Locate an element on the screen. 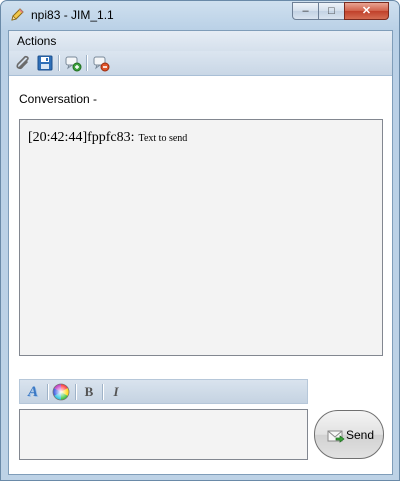 The image size is (400, 481). menu-bar: Actions is located at coordinates (200, 41).